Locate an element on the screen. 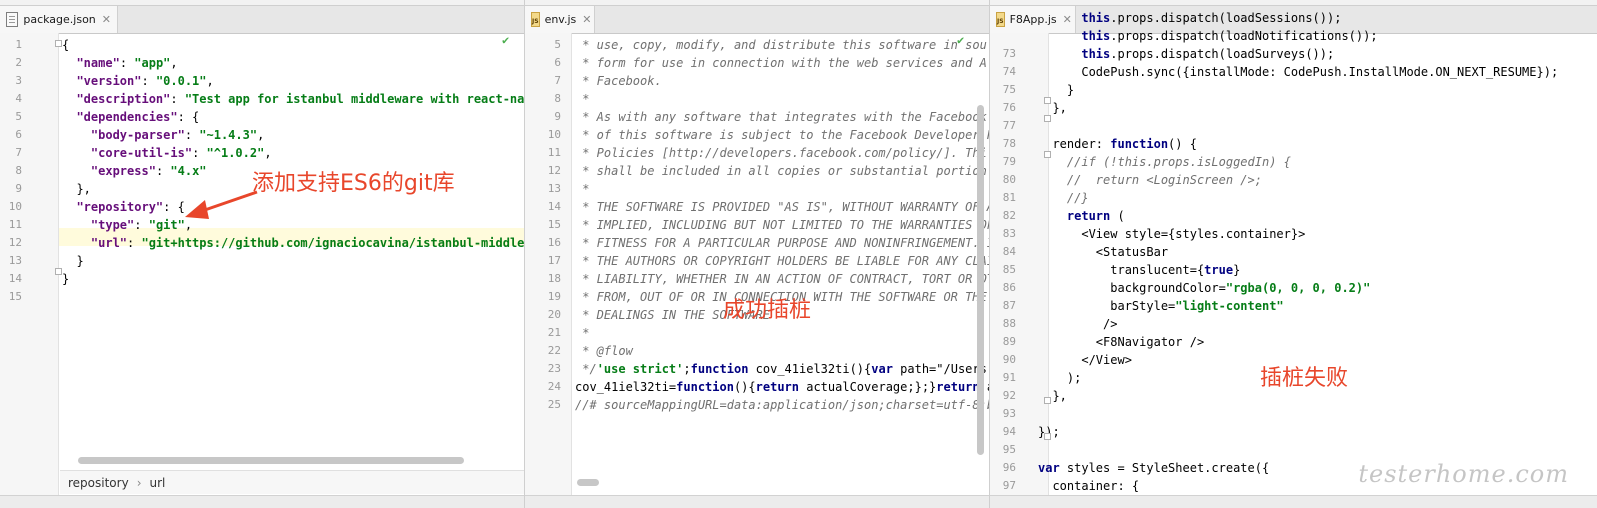 The height and width of the screenshot is (508, 1597). code-line: <F8Navigator /> is located at coordinates (1298, 342).